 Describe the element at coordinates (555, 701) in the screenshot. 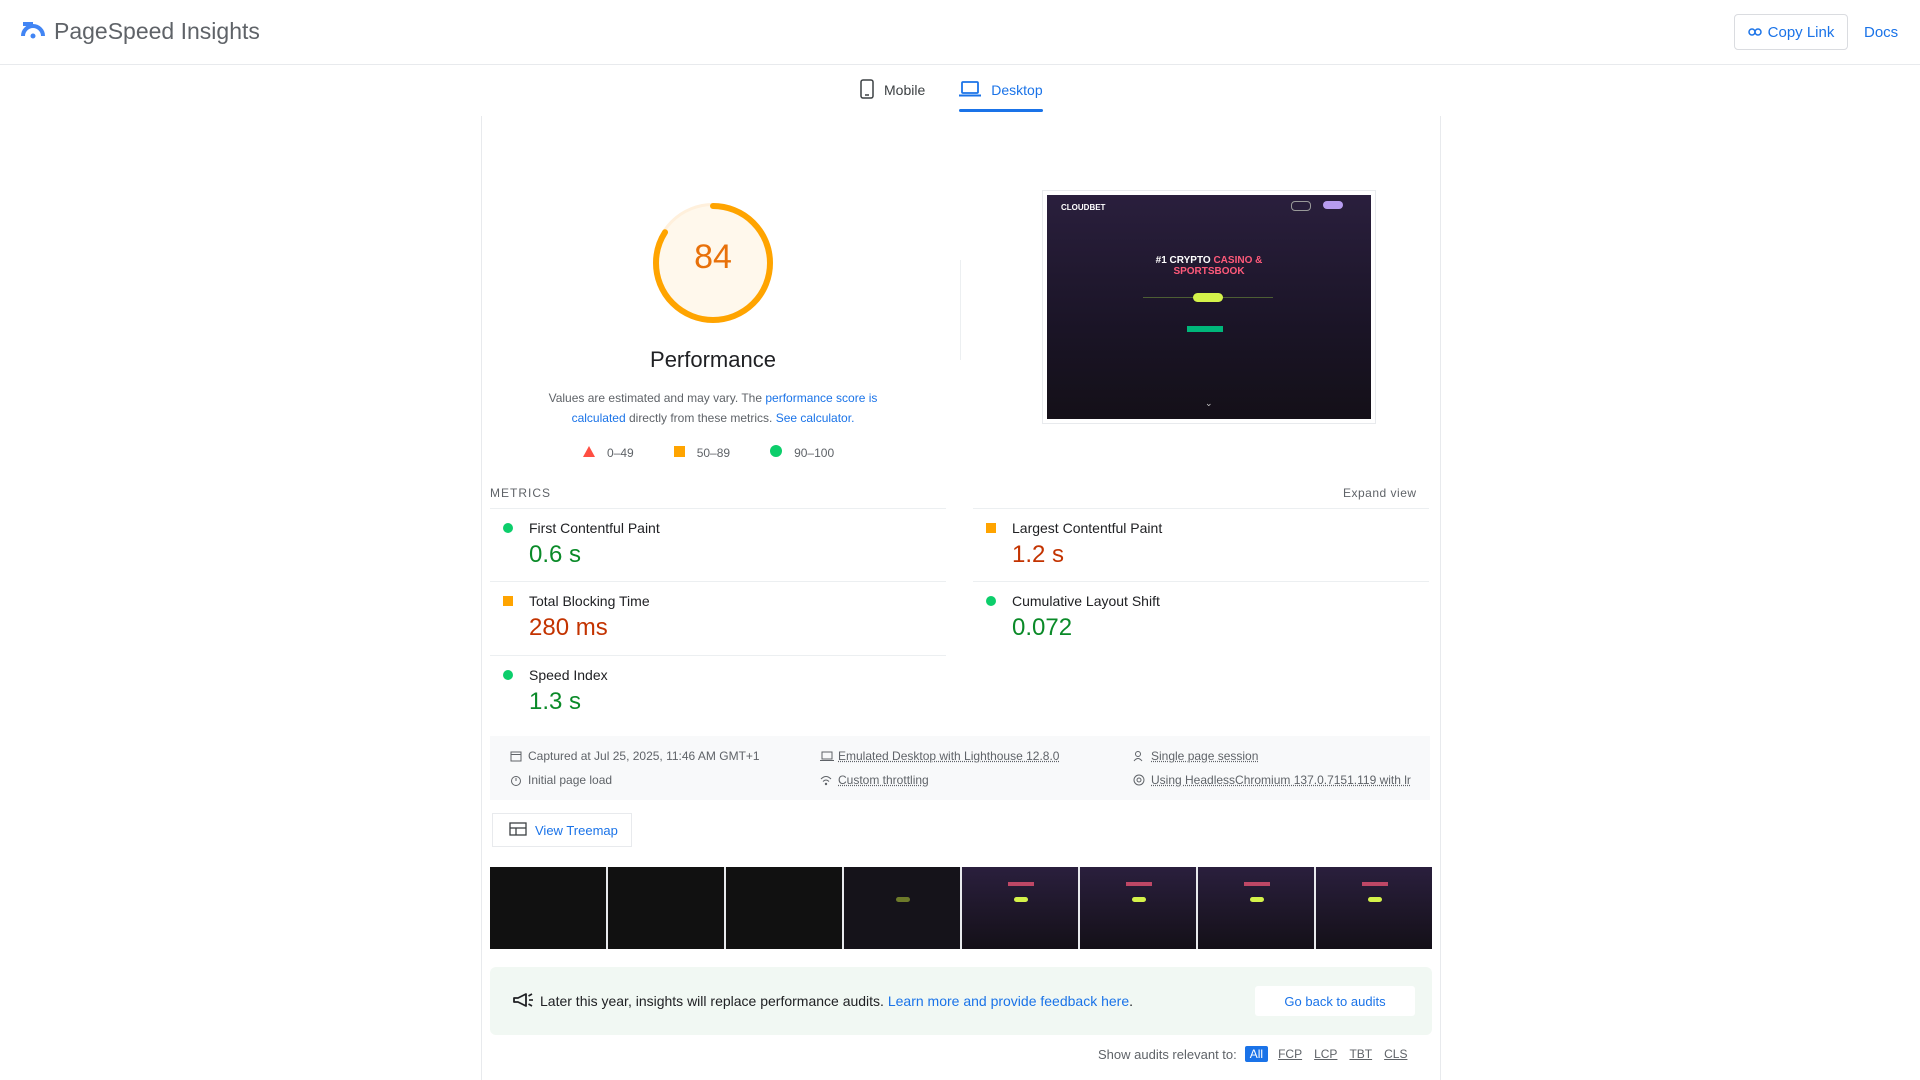

I see `metric-value: 1.3 s` at that location.